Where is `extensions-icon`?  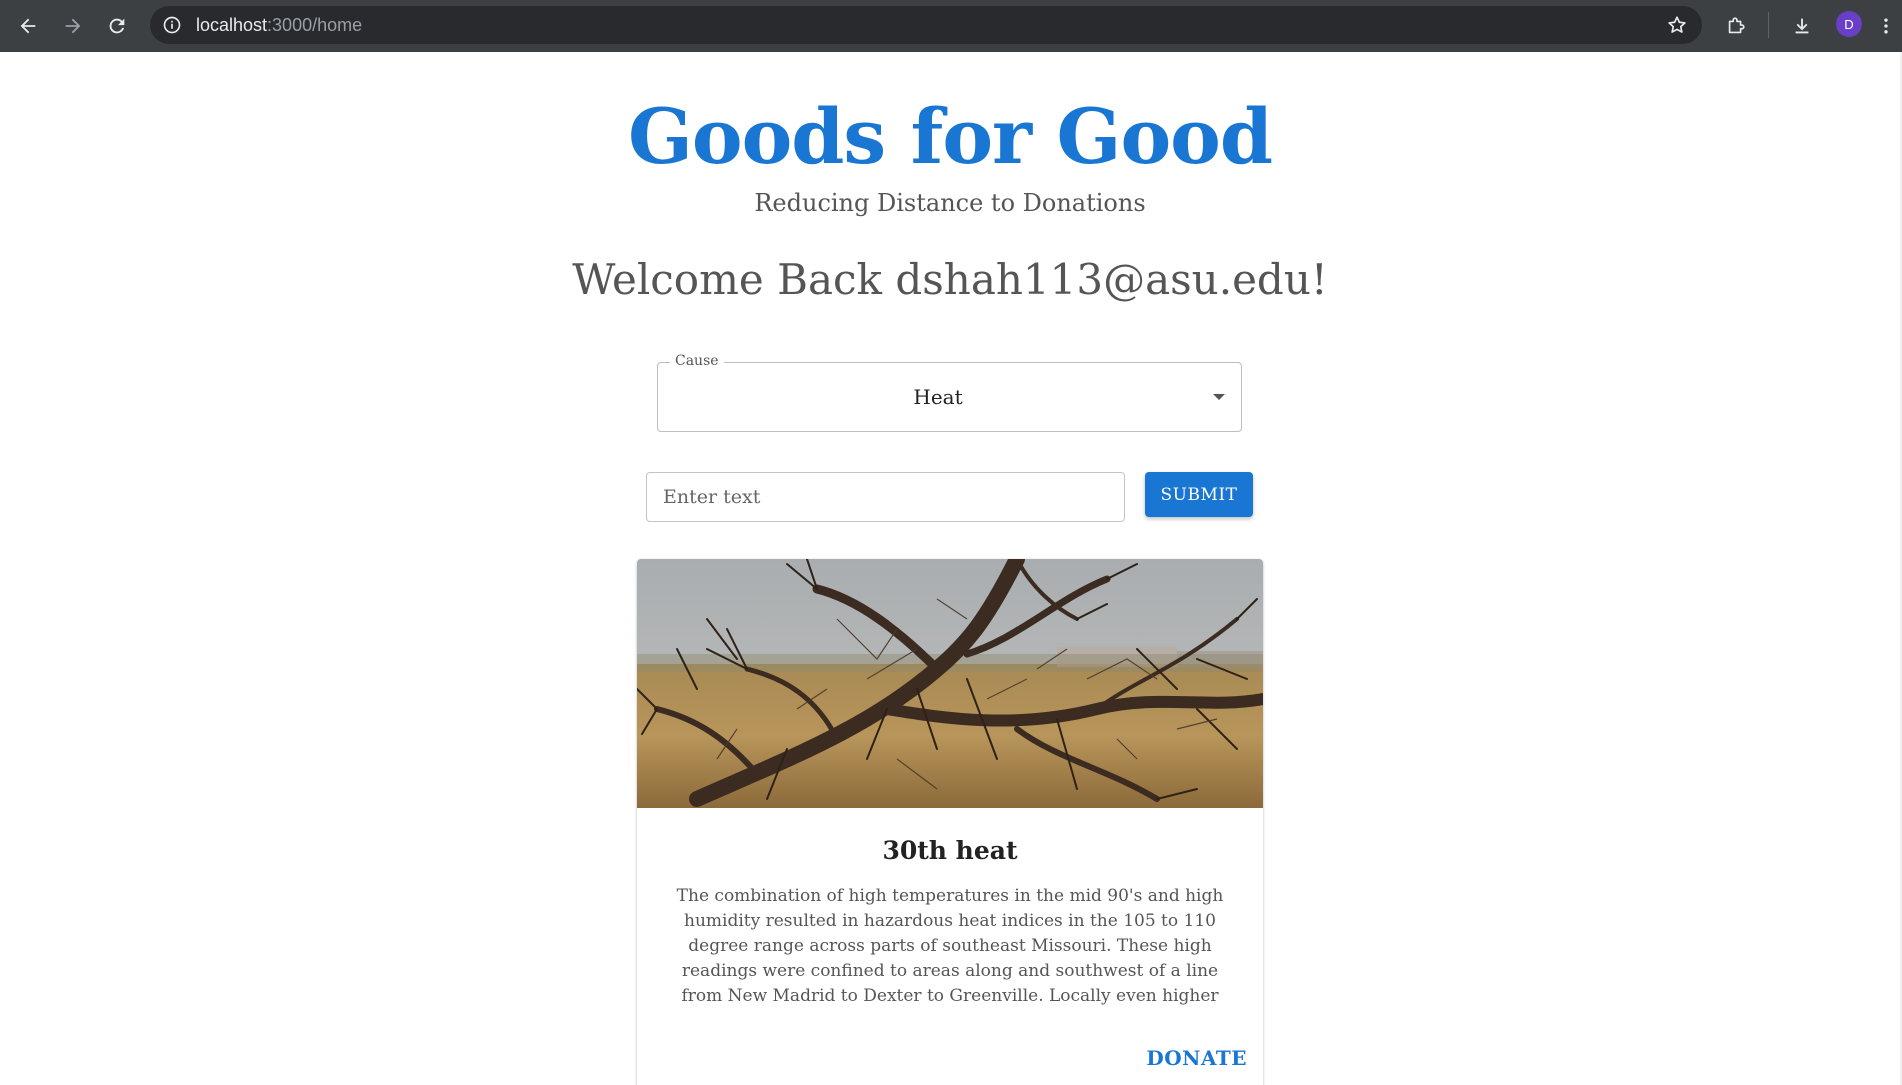
extensions-icon is located at coordinates (1736, 25).